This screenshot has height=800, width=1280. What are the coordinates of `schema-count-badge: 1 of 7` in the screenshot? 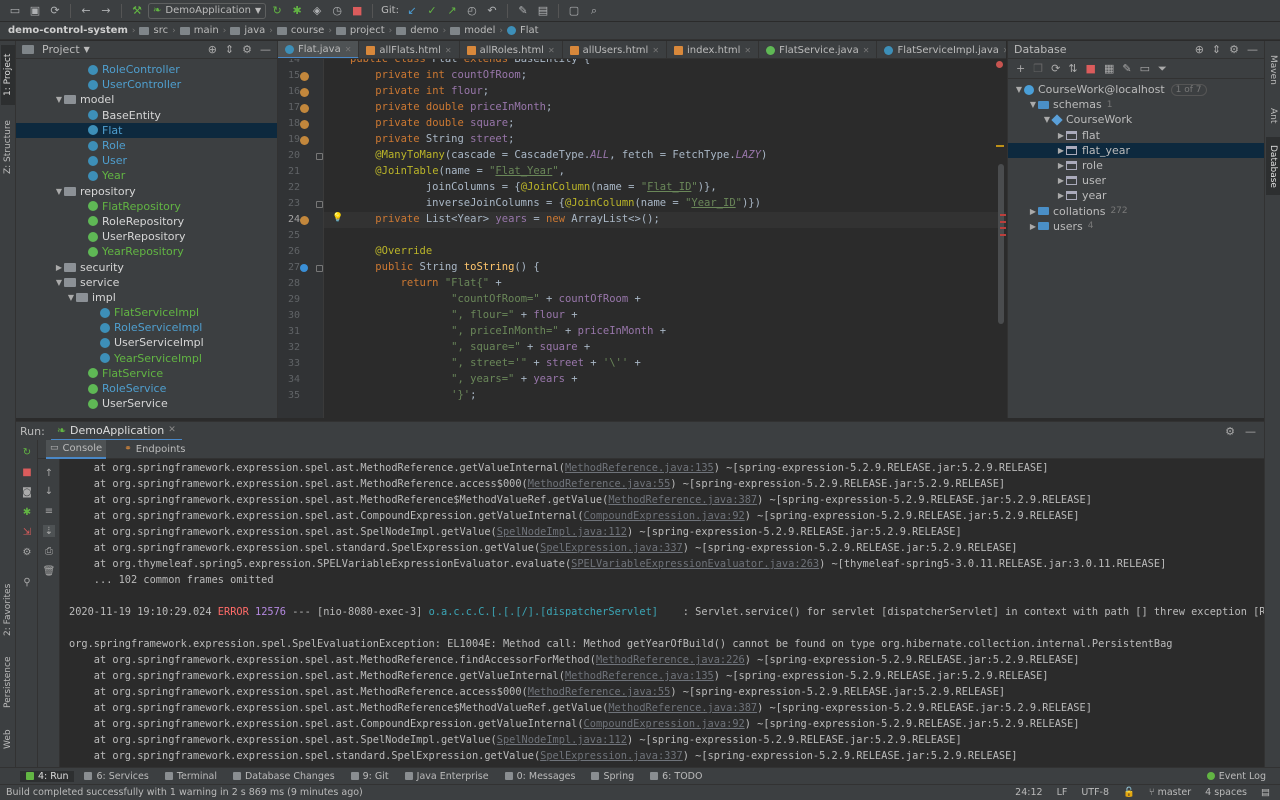 It's located at (1188, 89).